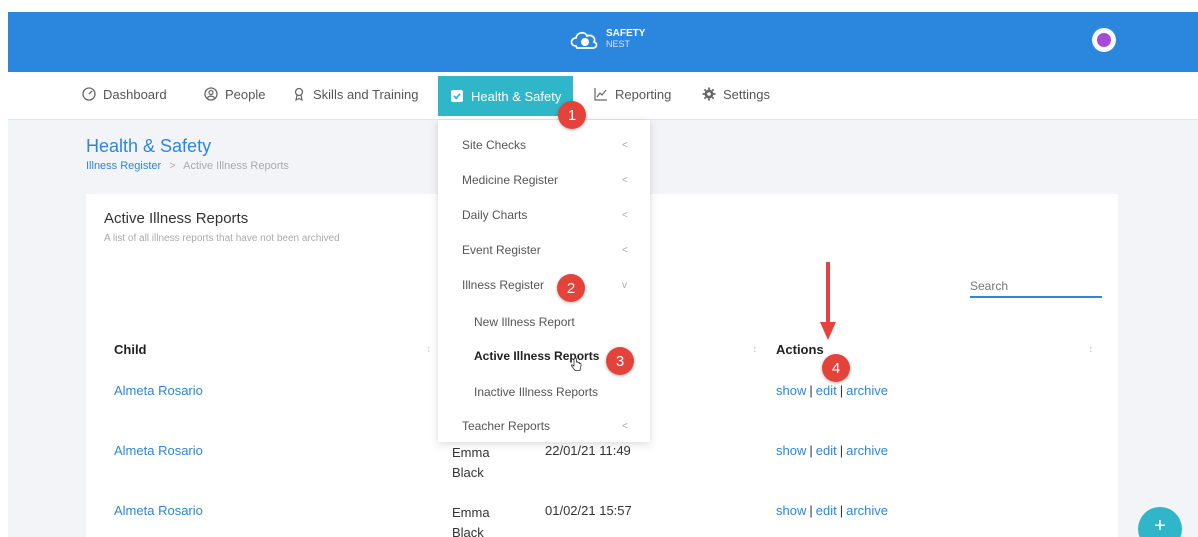 This screenshot has width=1198, height=537. Describe the element at coordinates (494, 145) in the screenshot. I see `menu-item-site-checks: Site Checks` at that location.